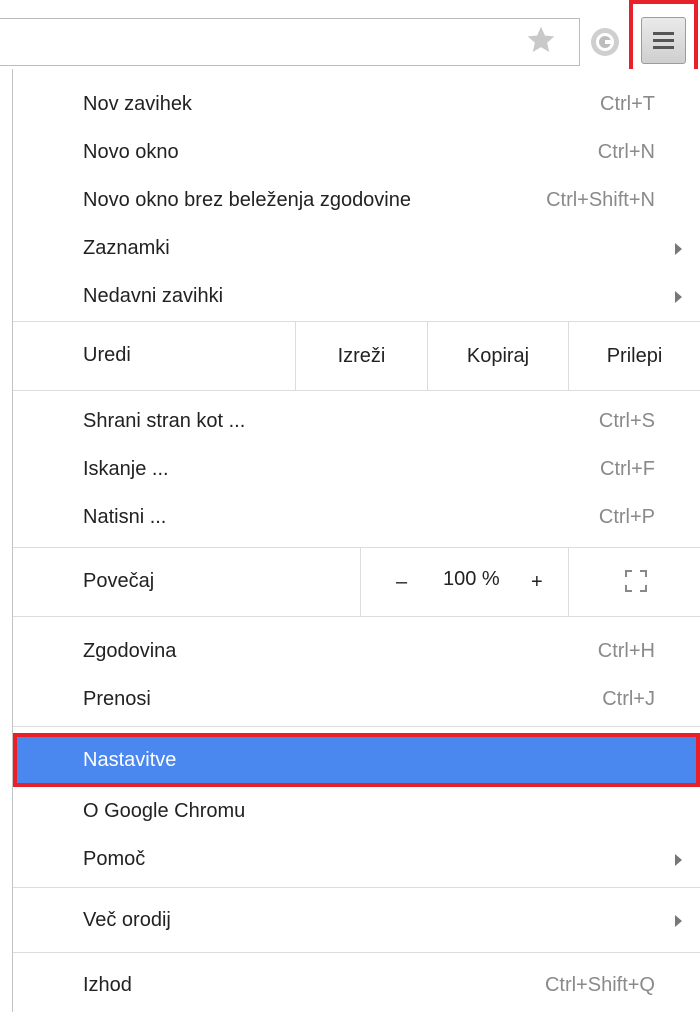 This screenshot has height=1012, width=700. What do you see at coordinates (107, 985) in the screenshot?
I see `menu-item-label: Izhod` at bounding box center [107, 985].